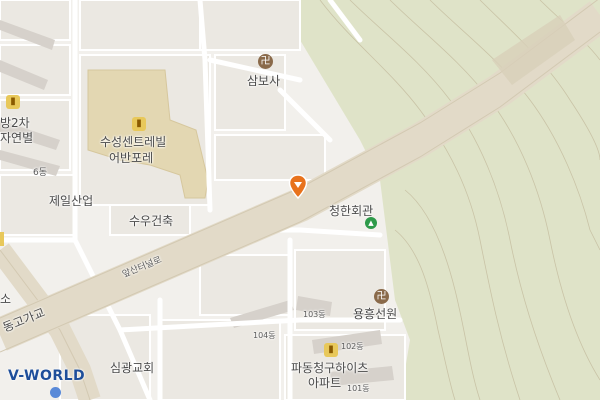 This screenshot has width=600, height=400. I want to click on place-sambosa: 삼보사, so click(263, 80).